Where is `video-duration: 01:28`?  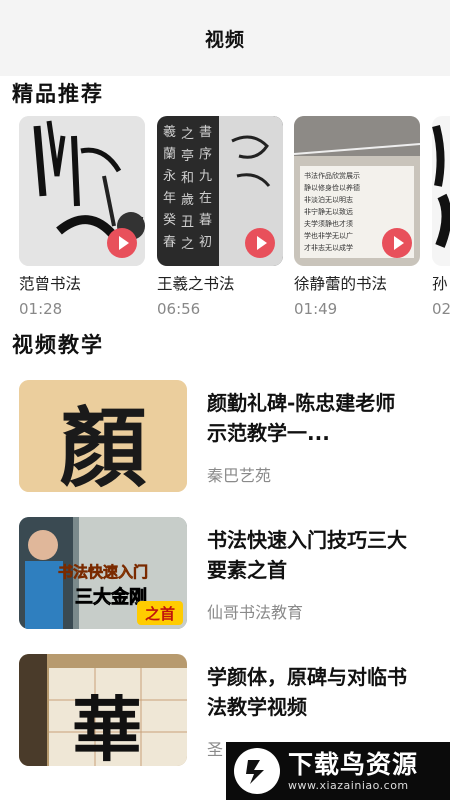
video-duration: 01:28 is located at coordinates (41, 308).